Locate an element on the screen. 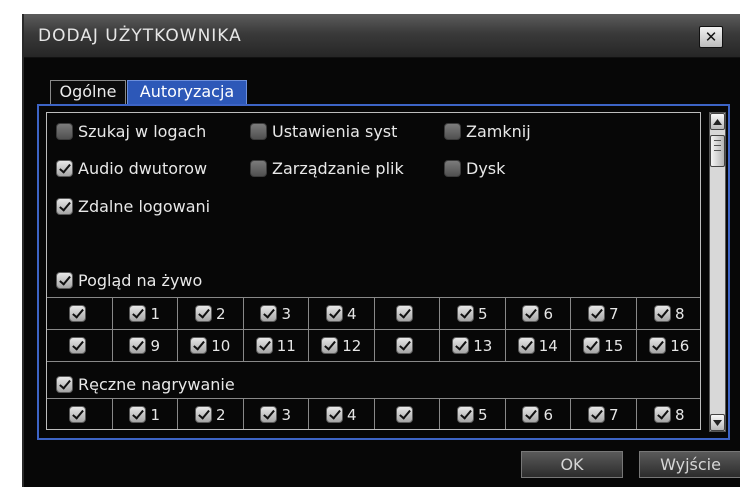 The height and width of the screenshot is (487, 740). channel-cell: 16 is located at coordinates (669, 345).